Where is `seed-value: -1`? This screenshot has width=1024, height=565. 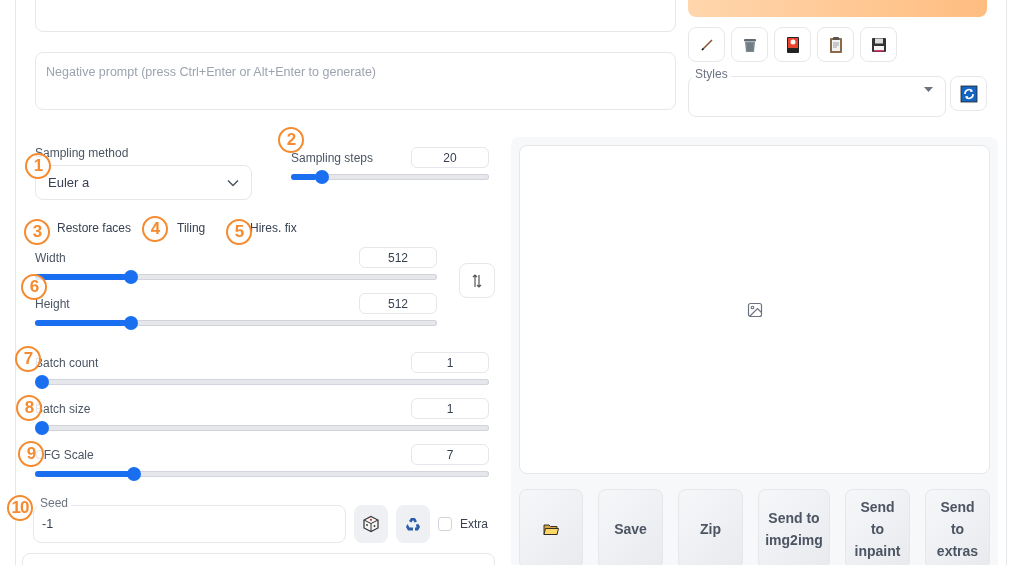 seed-value: -1 is located at coordinates (48, 524).